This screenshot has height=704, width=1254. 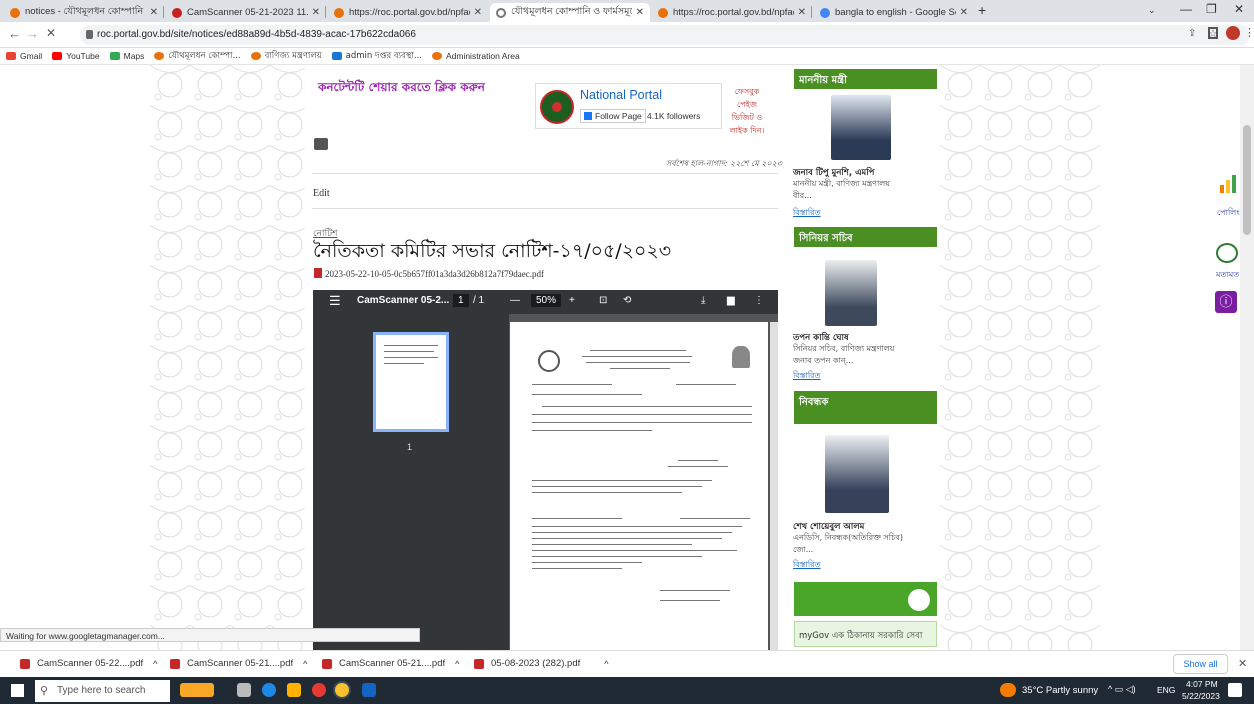 I want to click on mygov-banner, so click(x=865, y=599).